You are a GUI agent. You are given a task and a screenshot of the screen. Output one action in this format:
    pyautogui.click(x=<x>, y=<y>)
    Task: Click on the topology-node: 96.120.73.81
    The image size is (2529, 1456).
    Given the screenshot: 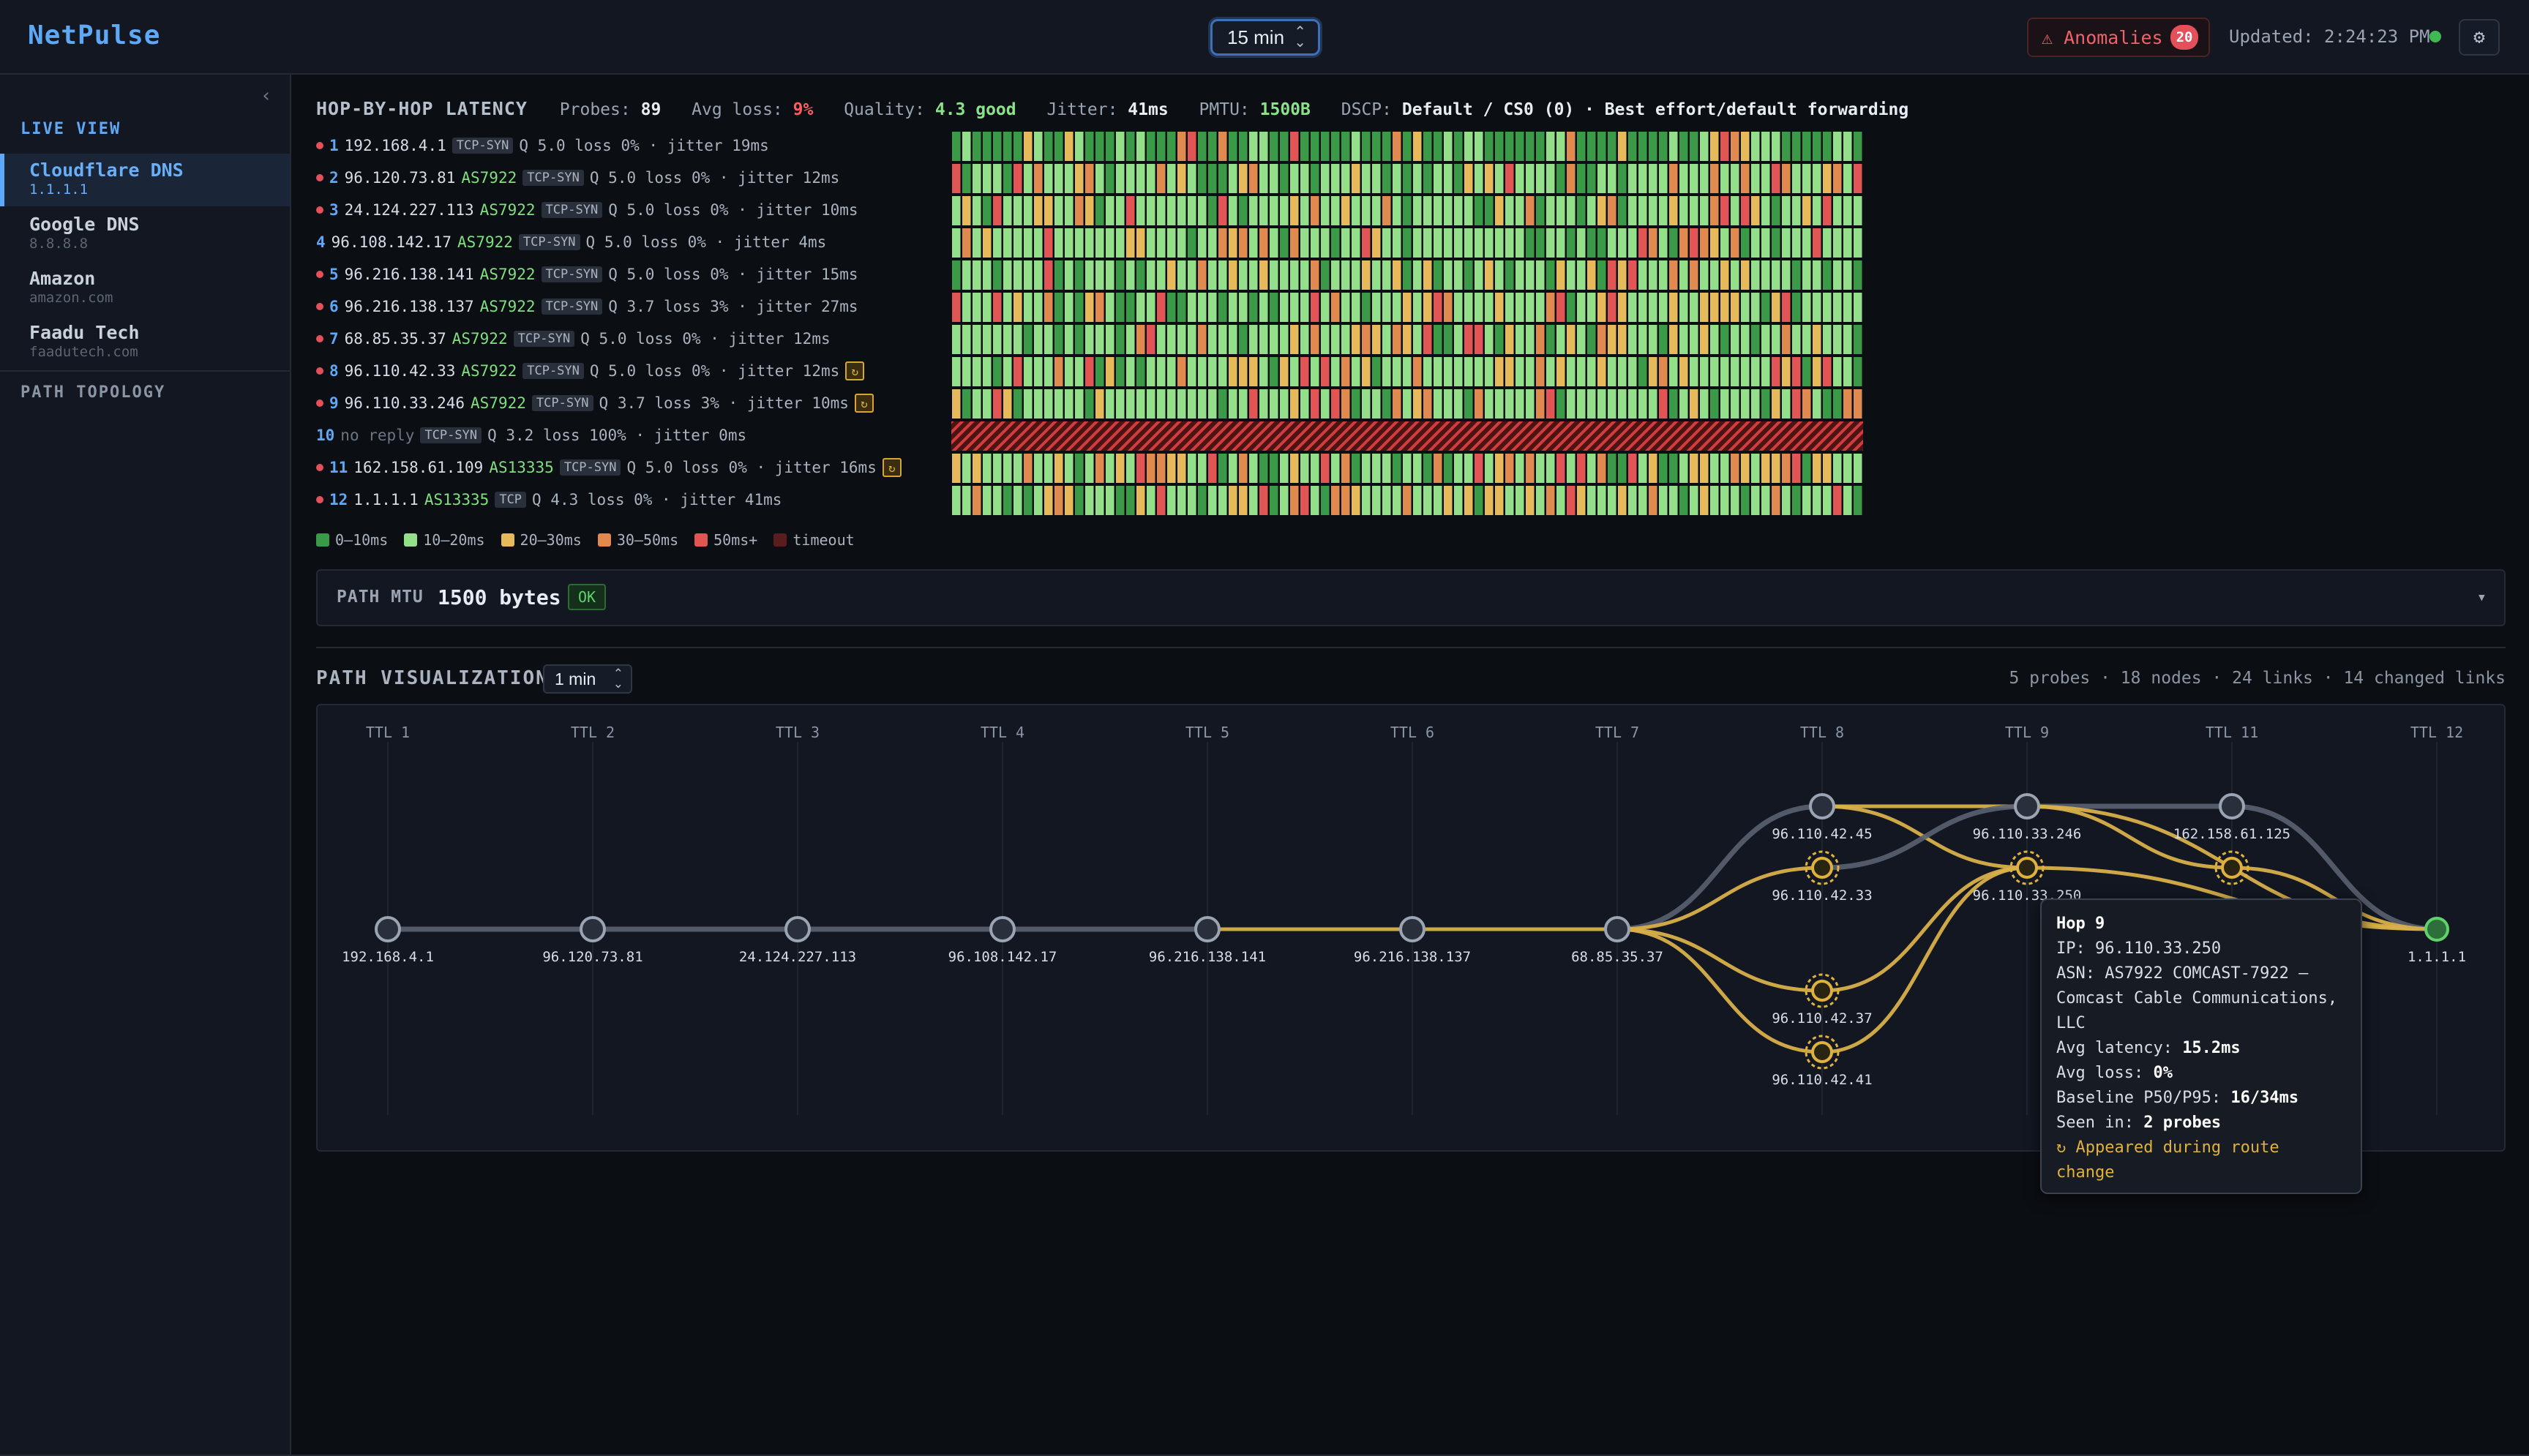 What is the action you would take?
    pyautogui.click(x=592, y=940)
    